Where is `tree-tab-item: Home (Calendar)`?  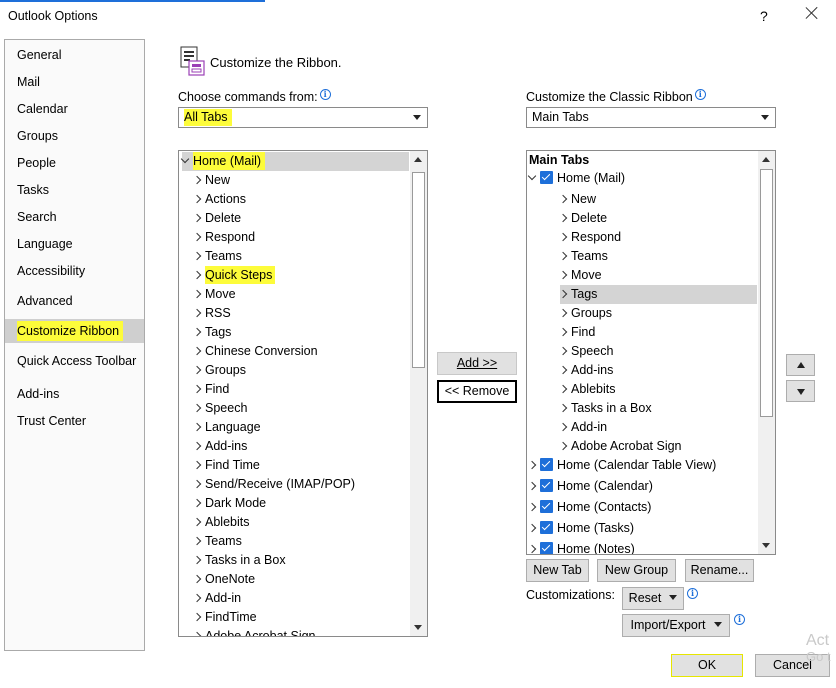
tree-tab-item: Home (Calendar) is located at coordinates (590, 486).